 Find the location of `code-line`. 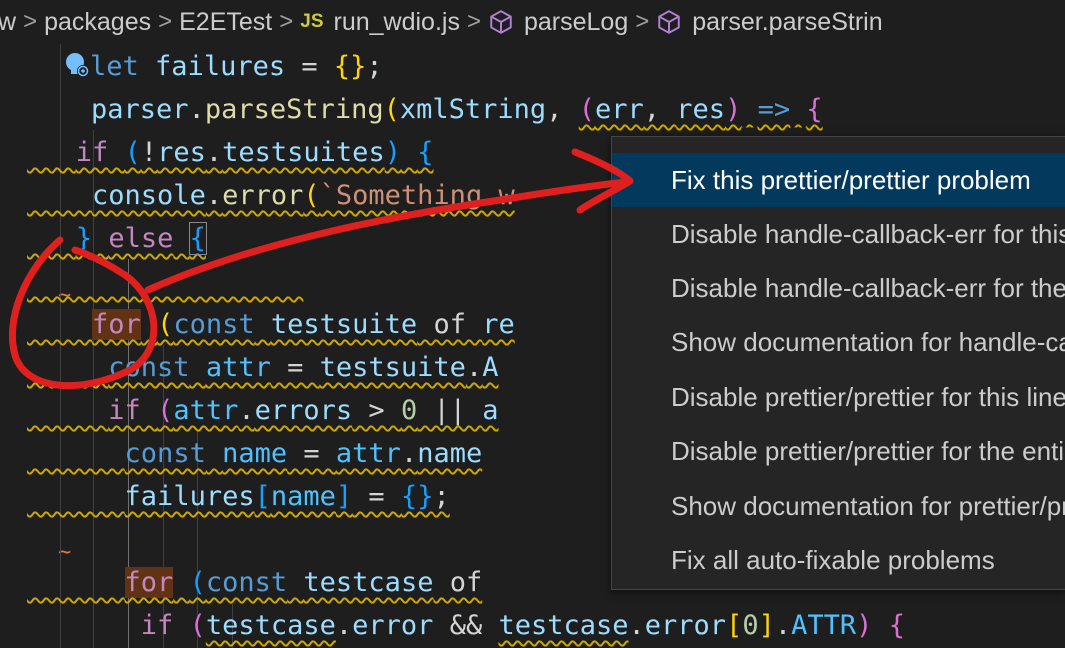

code-line is located at coordinates (332, 281).